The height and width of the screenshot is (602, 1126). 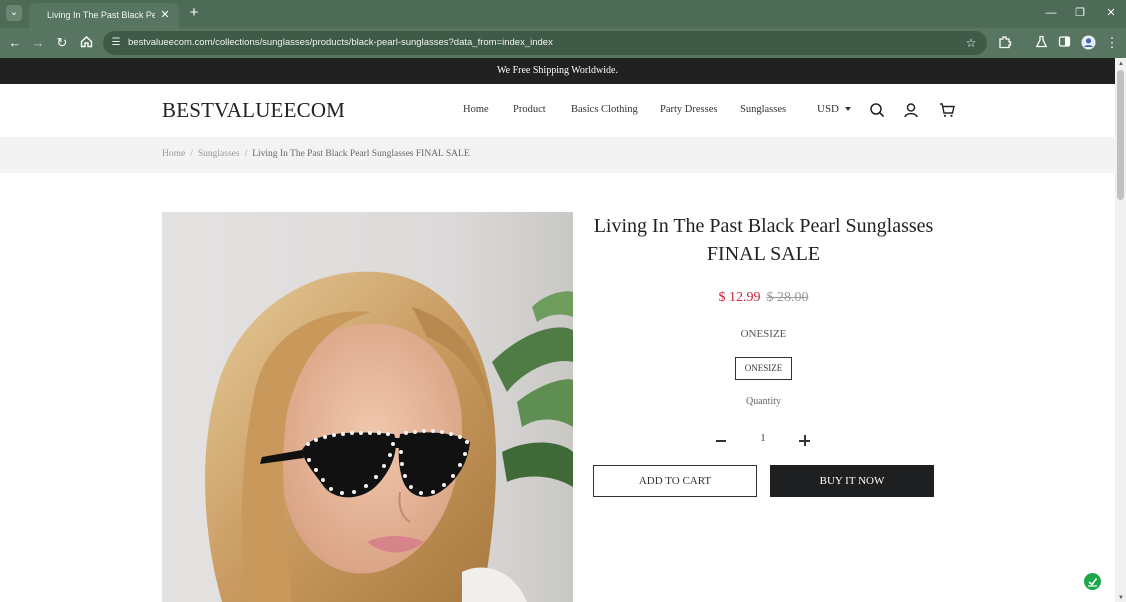 I want to click on breadcrumb-sunglasses: Sunglasses, so click(x=219, y=154).